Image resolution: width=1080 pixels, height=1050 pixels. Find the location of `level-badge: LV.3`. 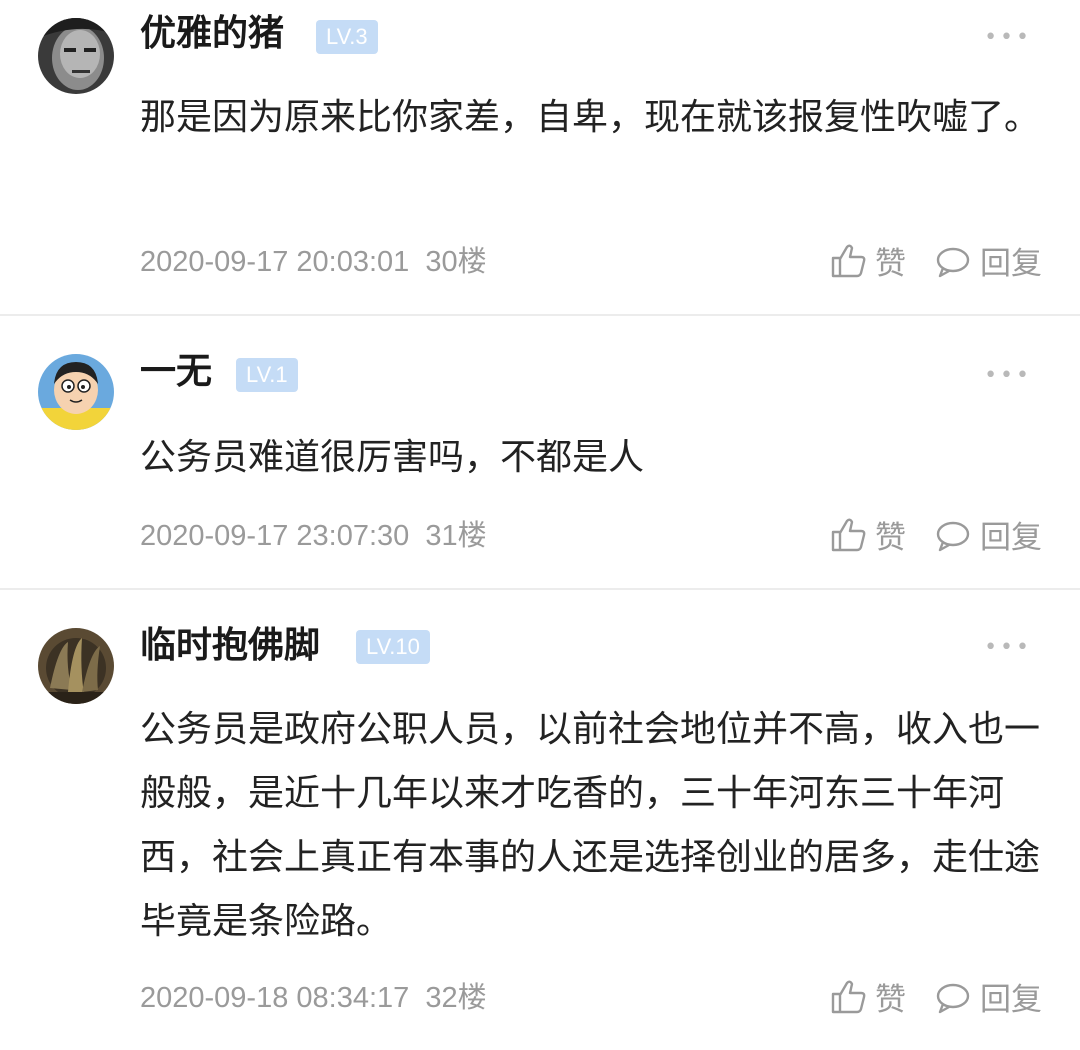

level-badge: LV.3 is located at coordinates (347, 37).